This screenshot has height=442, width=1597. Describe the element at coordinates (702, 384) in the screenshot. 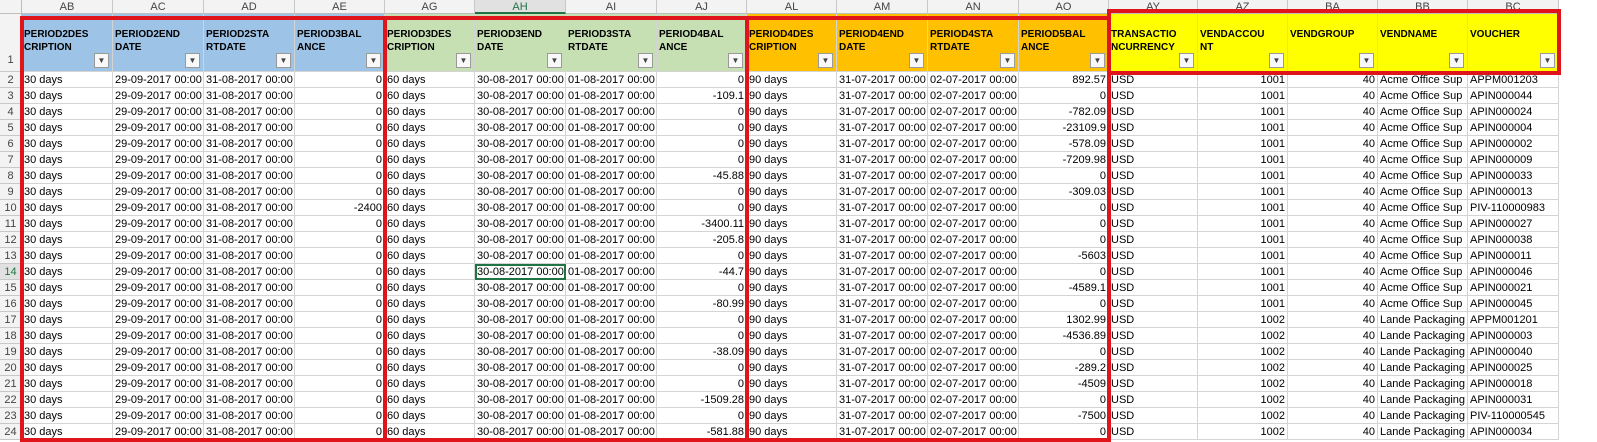

I see `cell-aj21: 0` at that location.